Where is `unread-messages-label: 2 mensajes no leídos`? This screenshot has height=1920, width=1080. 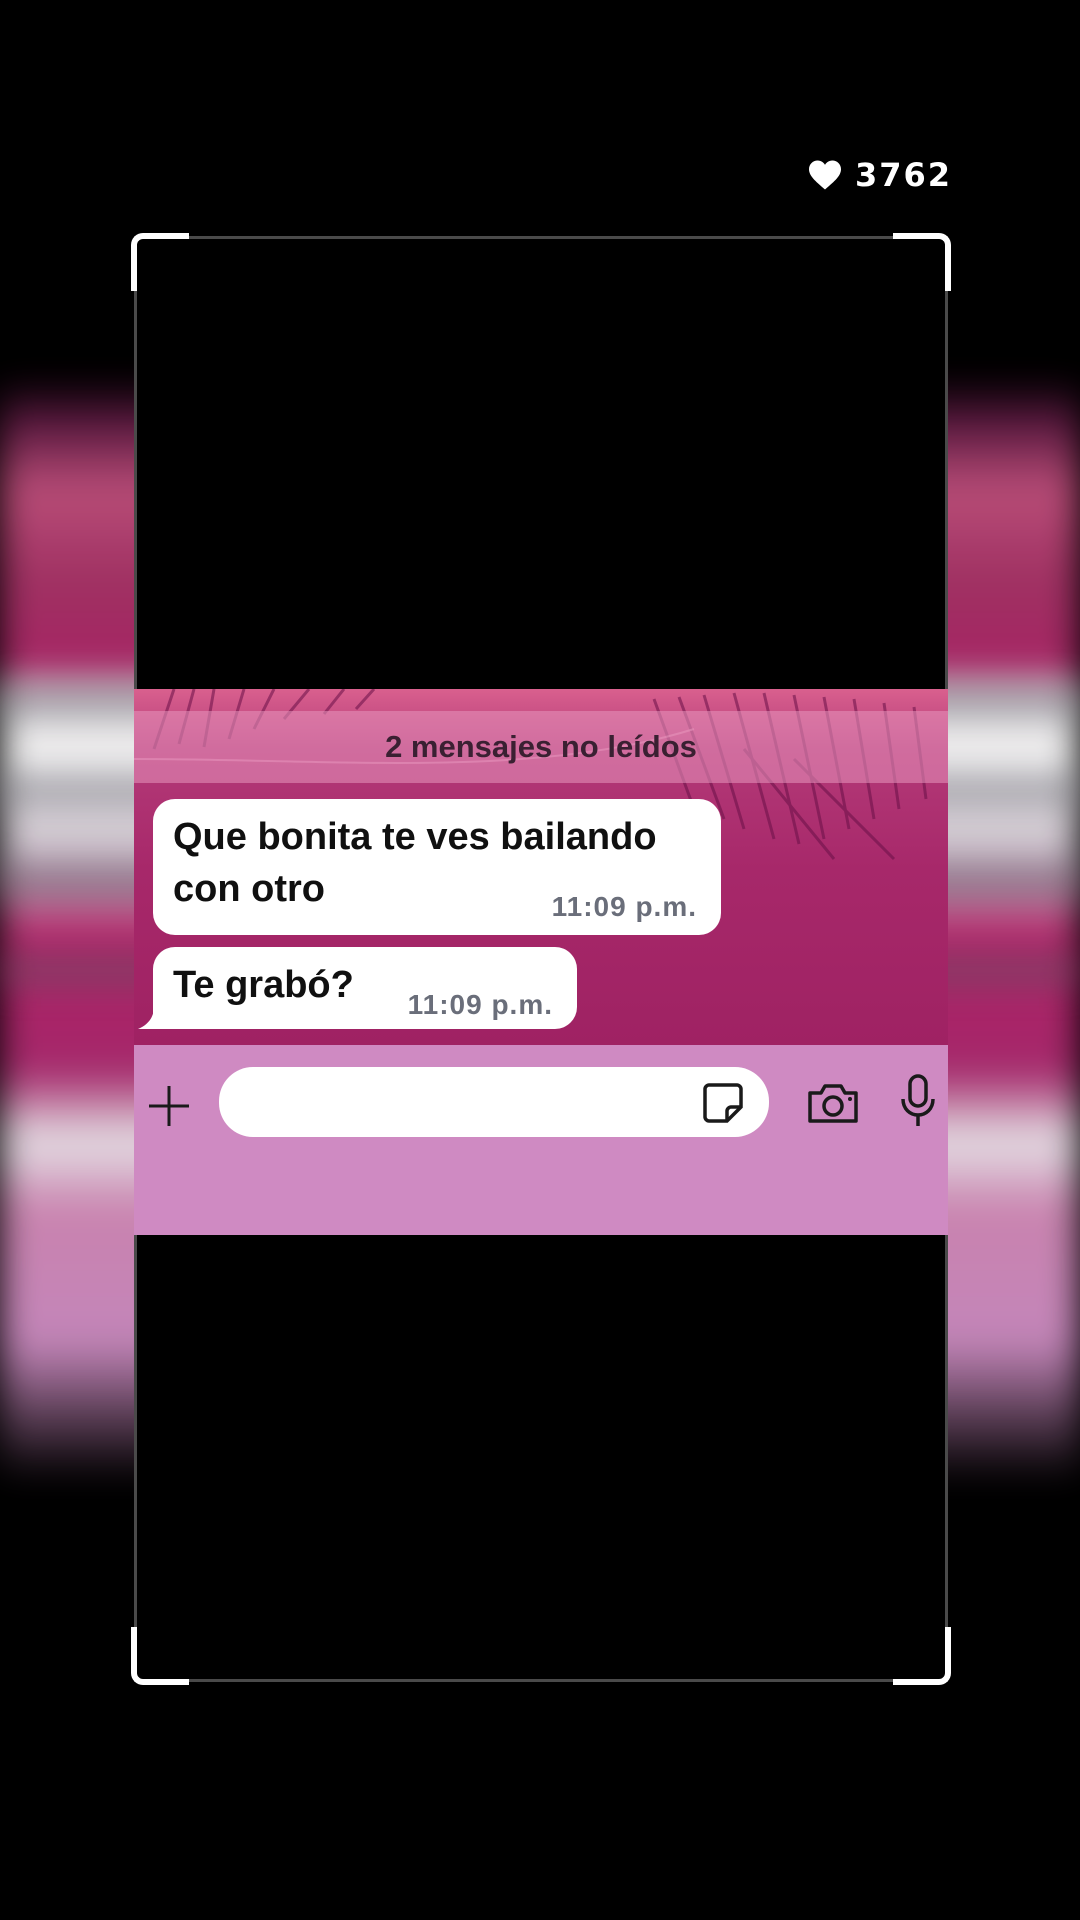
unread-messages-label: 2 mensajes no leídos is located at coordinates (541, 746).